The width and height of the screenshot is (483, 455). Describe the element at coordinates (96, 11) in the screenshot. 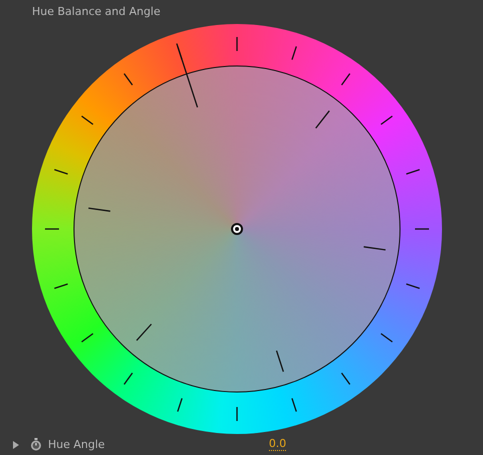

I see `panel-title: Hue Balance and Angle` at that location.